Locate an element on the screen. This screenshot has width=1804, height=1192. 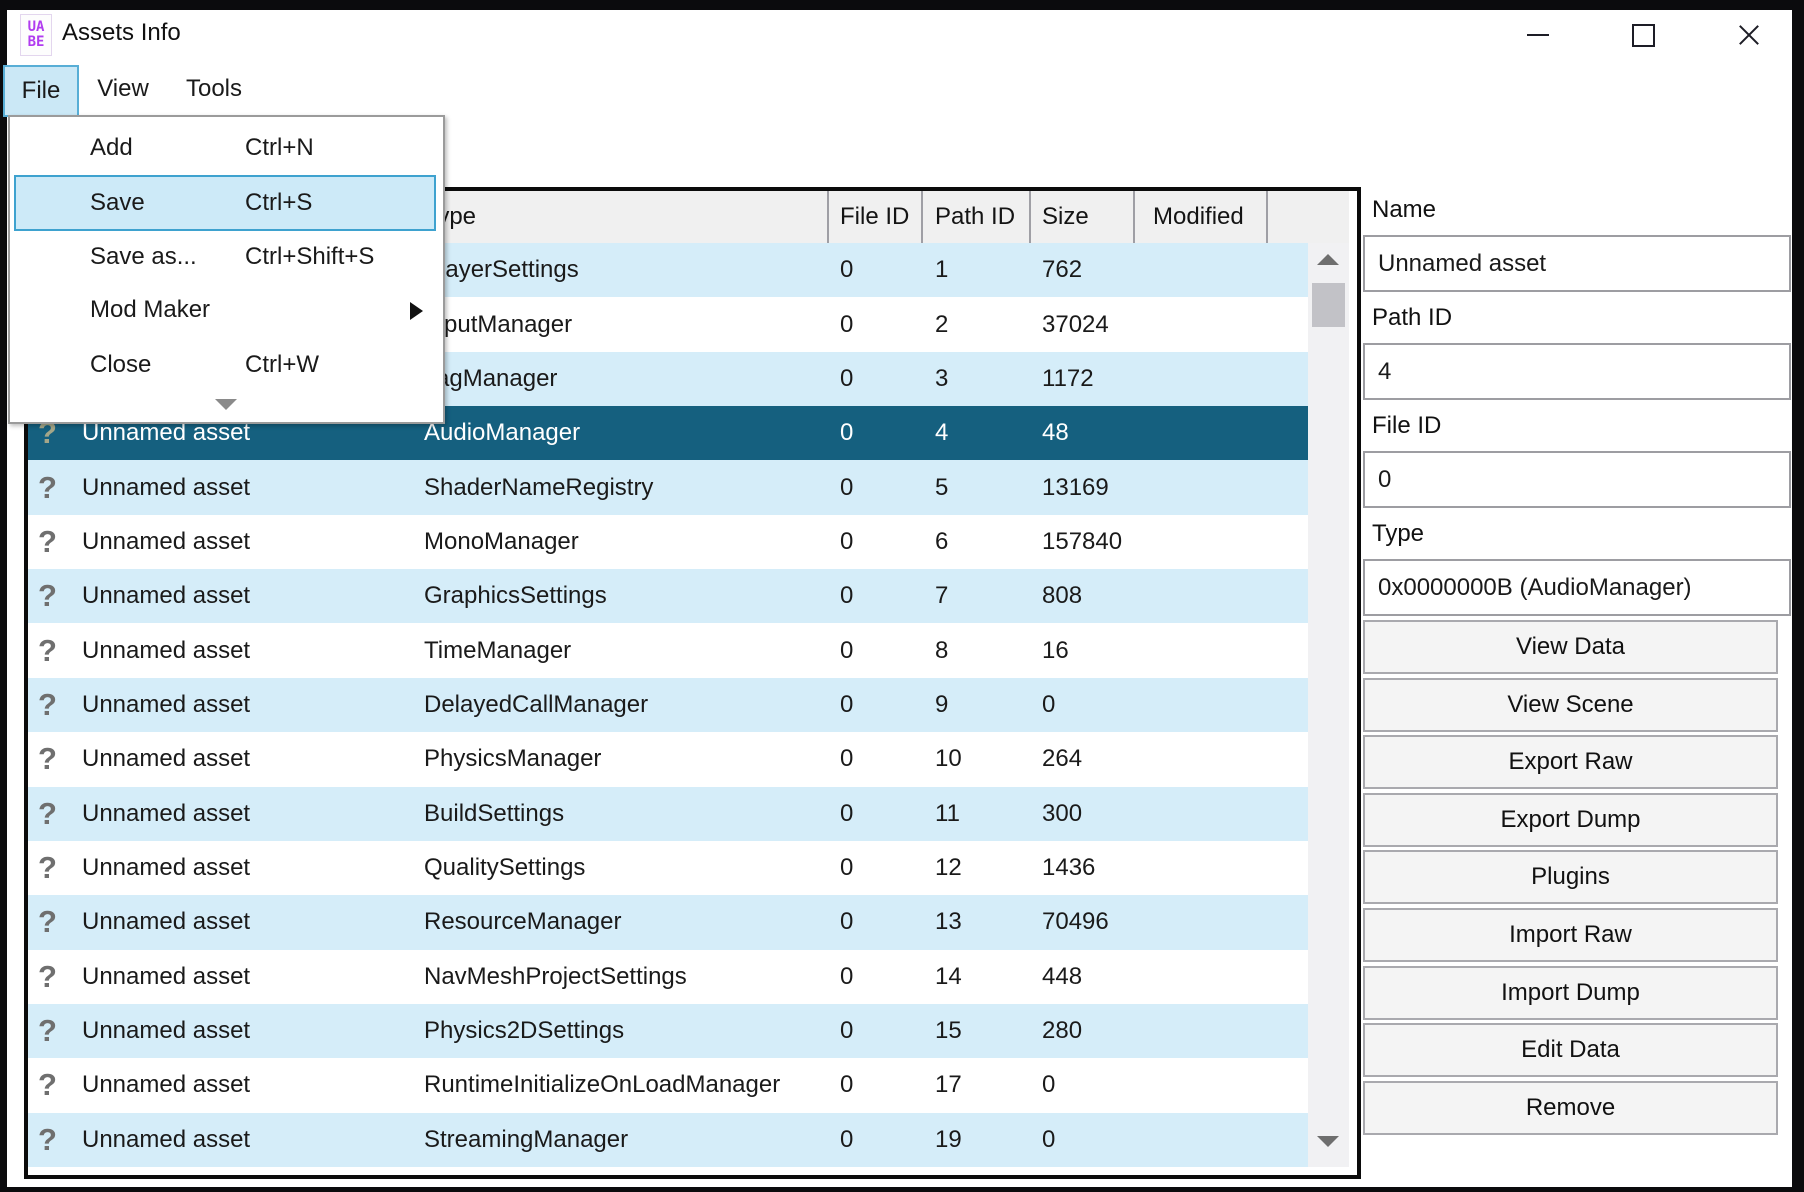
menubar: File View Tools is located at coordinates (897, 91).